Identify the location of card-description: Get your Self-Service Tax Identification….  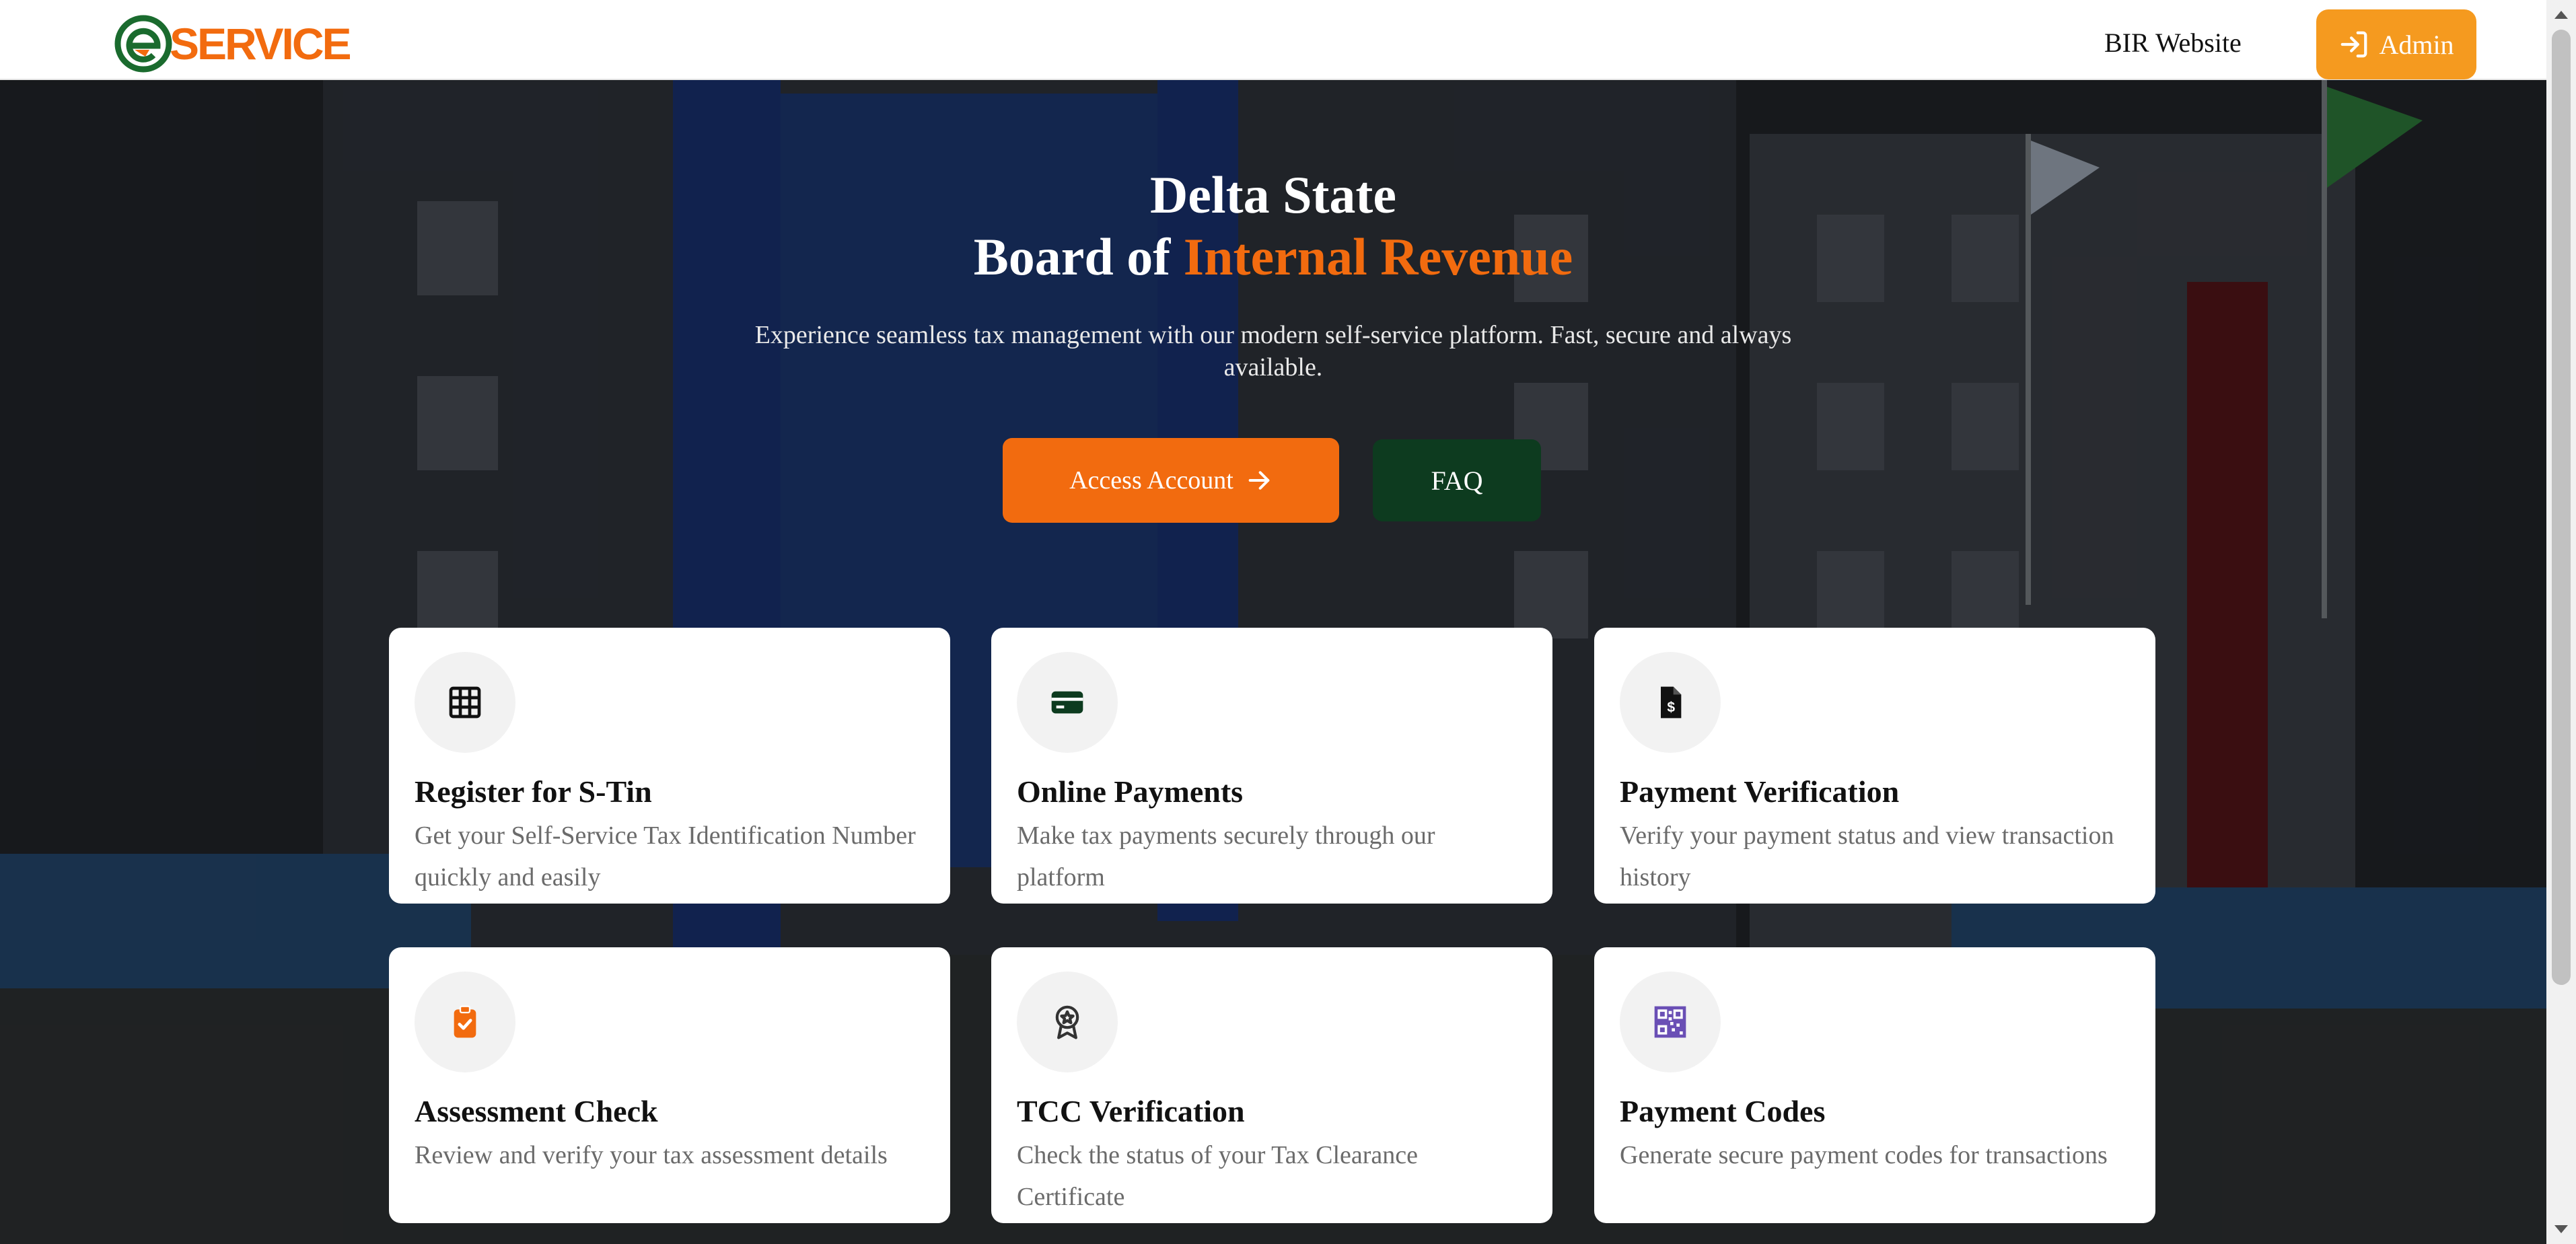
(665, 856).